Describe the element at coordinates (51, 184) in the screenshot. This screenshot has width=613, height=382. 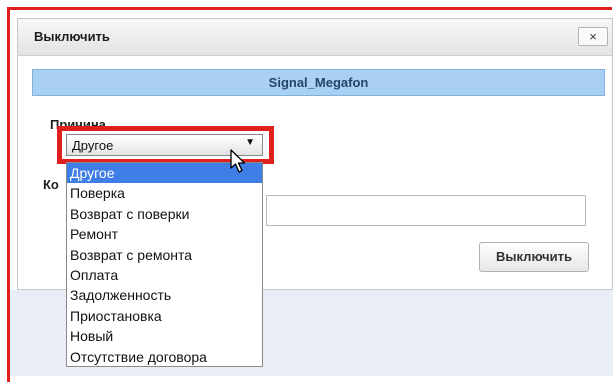
I see `comment-label: Ко` at that location.